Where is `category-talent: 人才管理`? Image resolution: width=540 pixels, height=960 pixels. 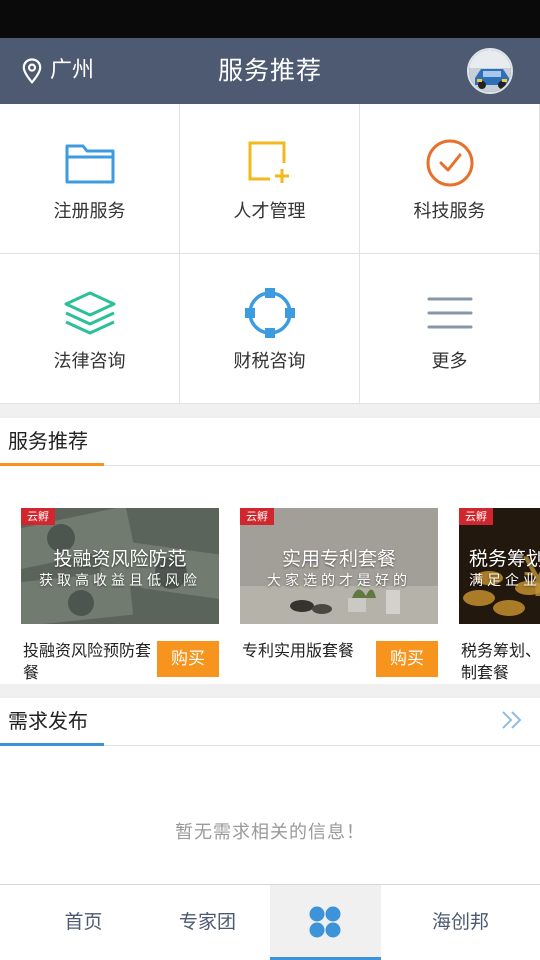 category-talent: 人才管理 is located at coordinates (270, 179).